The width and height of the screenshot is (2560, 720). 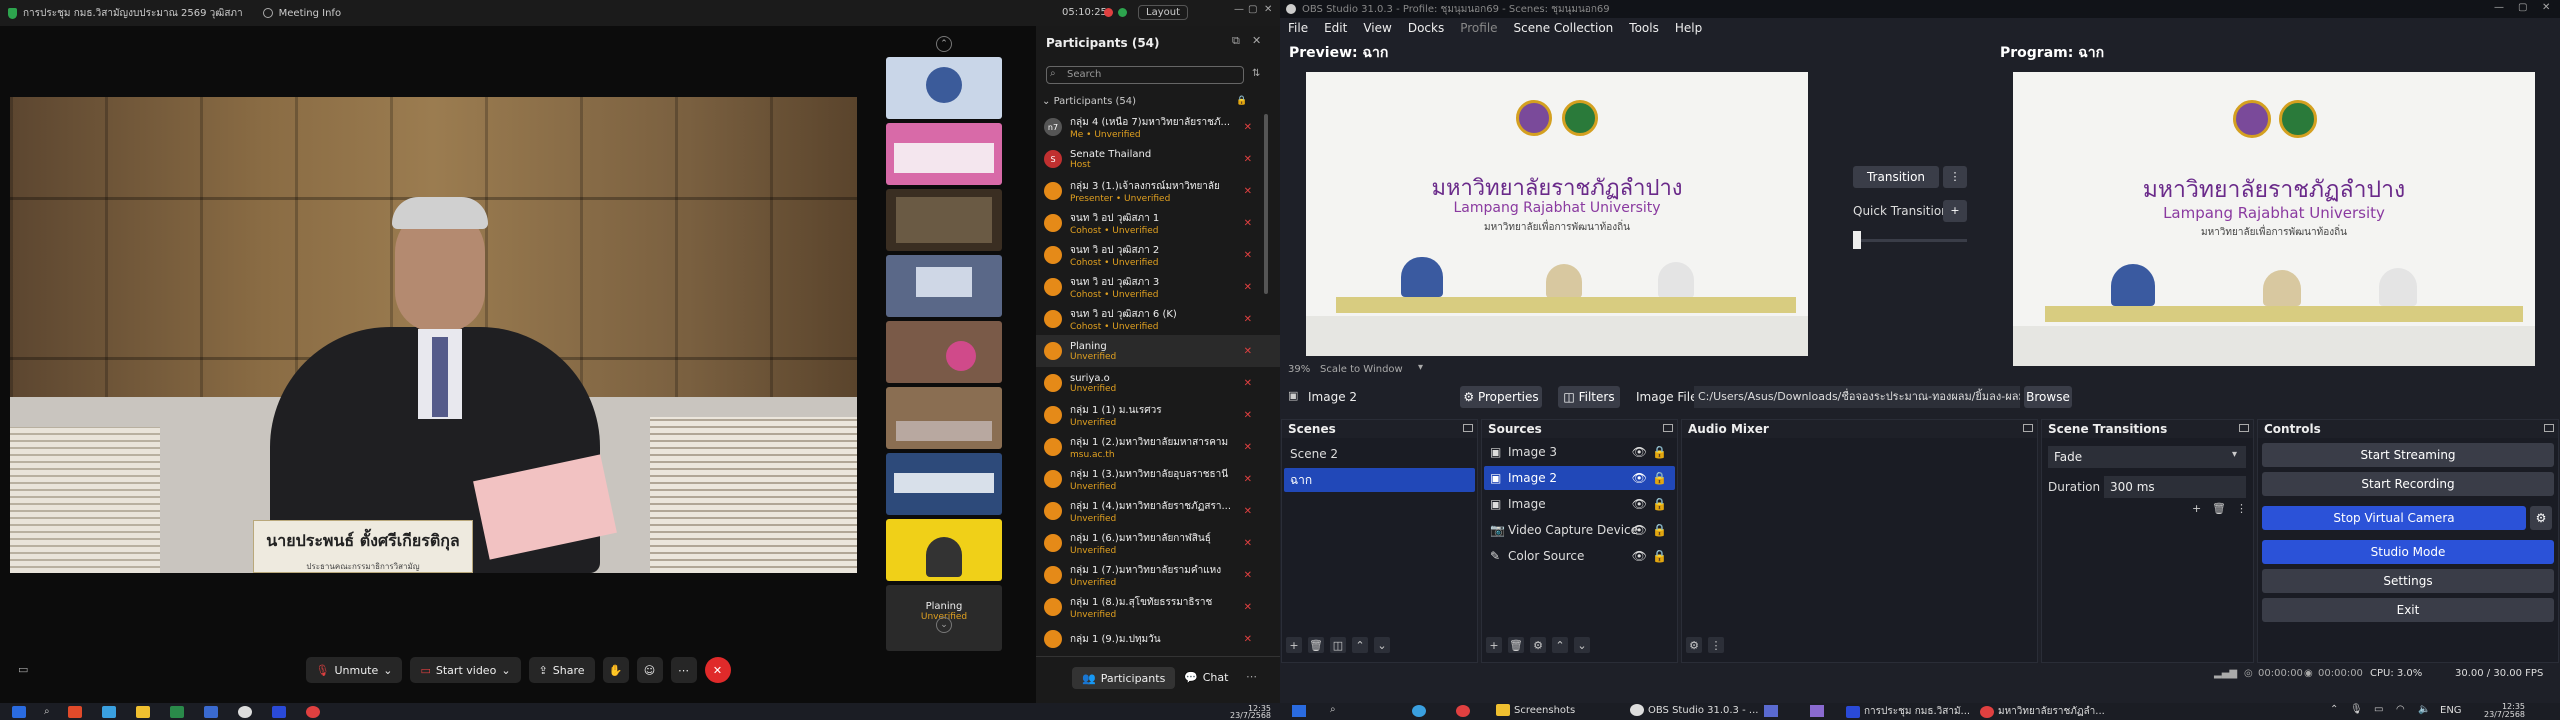 What do you see at coordinates (1478, 28) in the screenshot?
I see `menu-profile: Profile` at bounding box center [1478, 28].